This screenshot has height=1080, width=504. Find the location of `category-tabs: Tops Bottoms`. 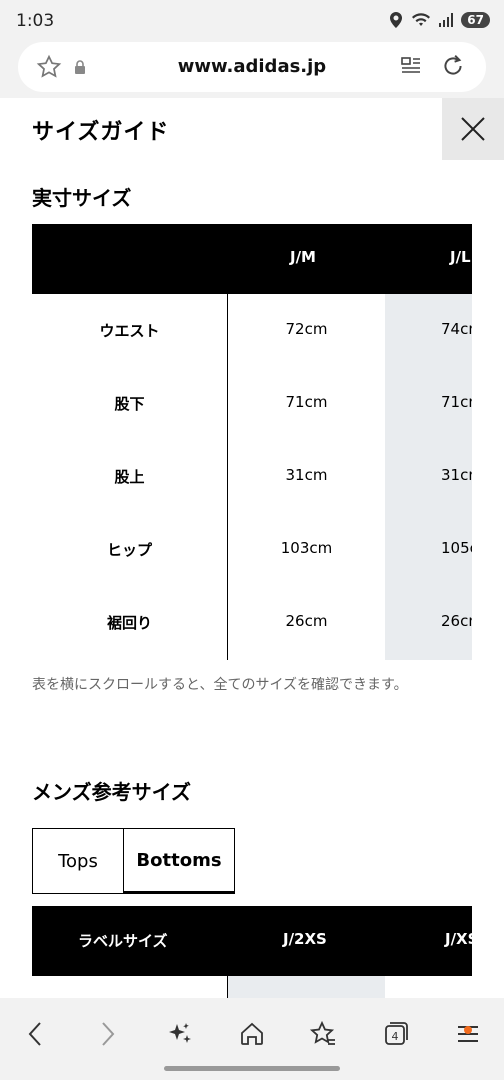

category-tabs: Tops Bottoms is located at coordinates (133, 861).